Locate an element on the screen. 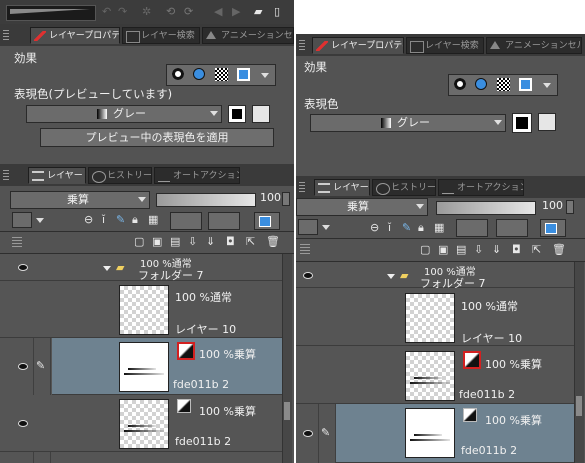 This screenshot has width=585, height=463. tab-layer: レイヤー is located at coordinates (342, 187).